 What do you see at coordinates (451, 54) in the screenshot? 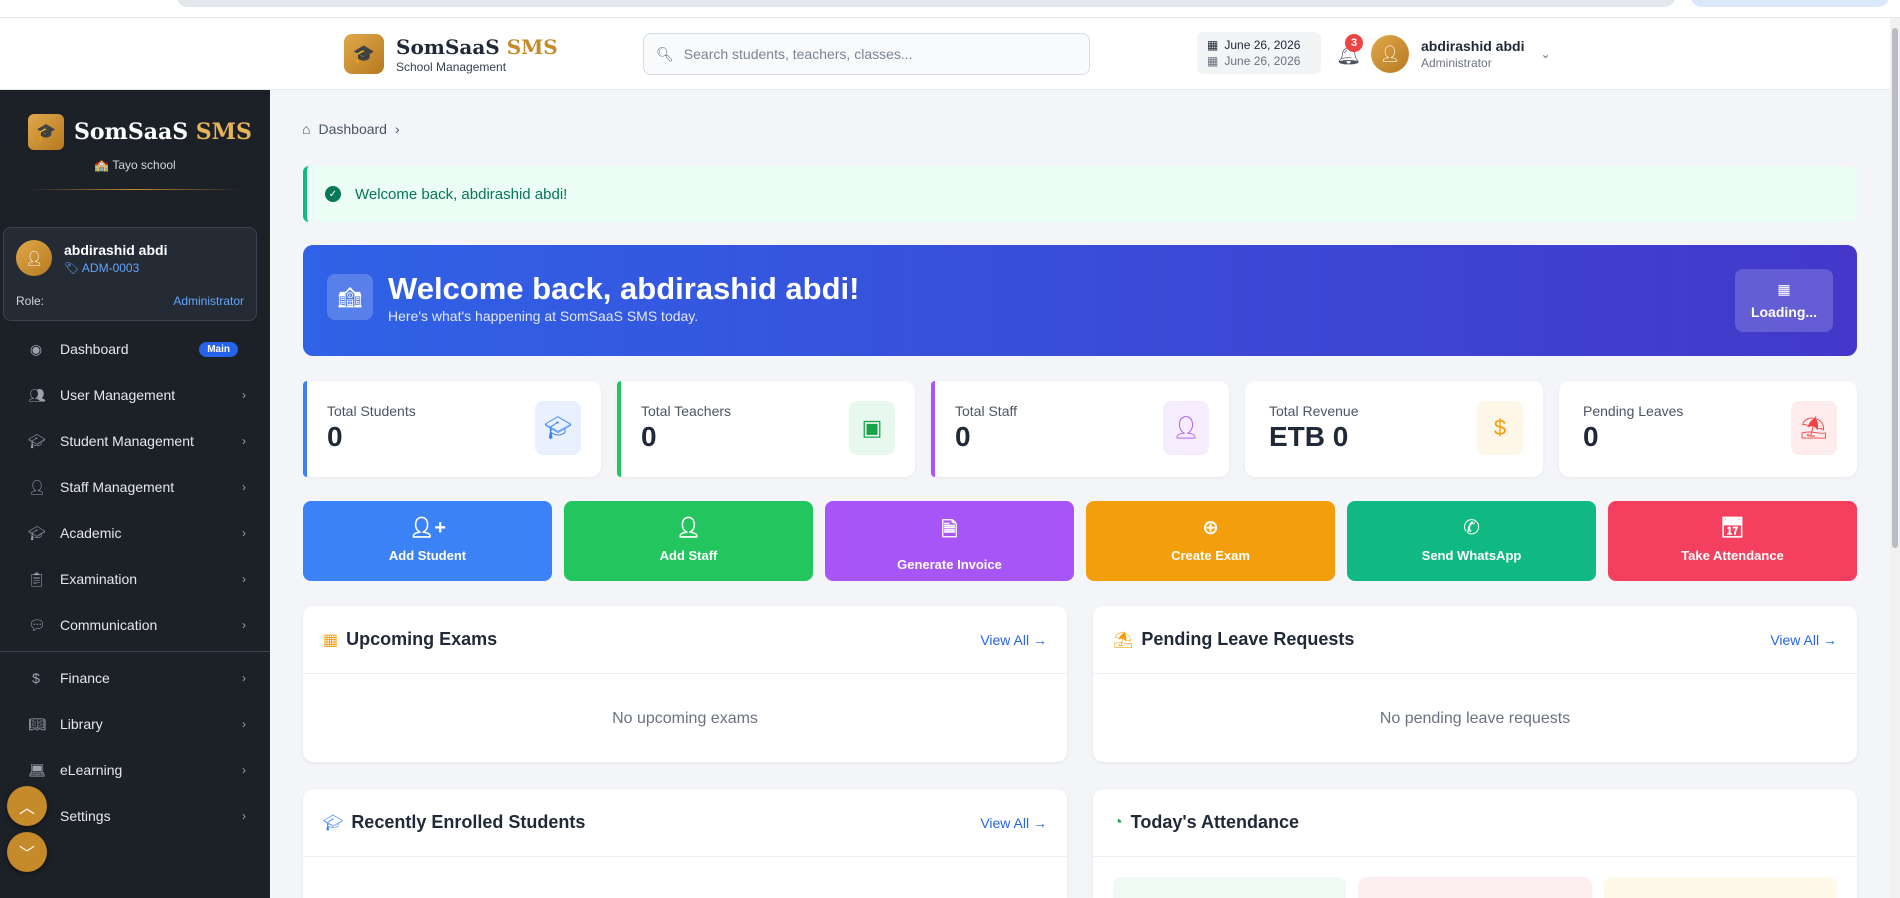
I see `topbar-brand: 🎓 SomSaaS SMS School Management` at bounding box center [451, 54].